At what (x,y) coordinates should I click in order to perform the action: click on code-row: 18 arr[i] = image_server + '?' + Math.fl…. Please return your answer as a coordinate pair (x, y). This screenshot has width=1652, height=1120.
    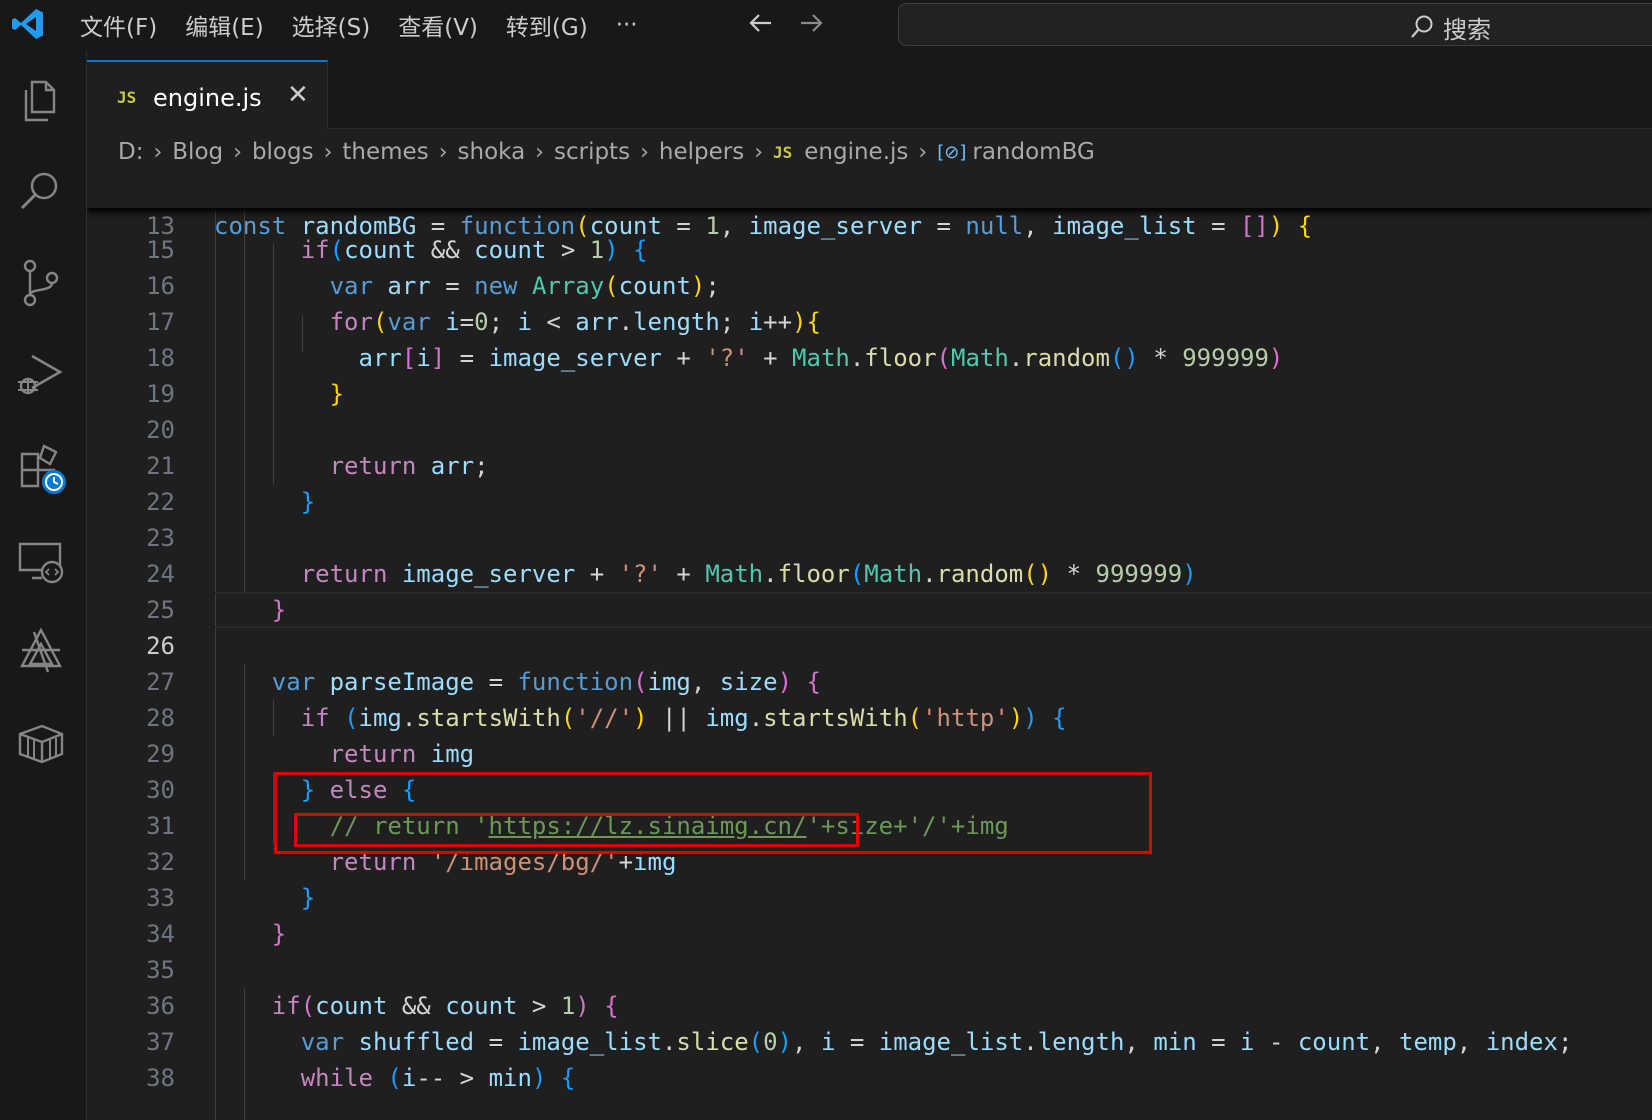
    Looking at the image, I should click on (869, 338).